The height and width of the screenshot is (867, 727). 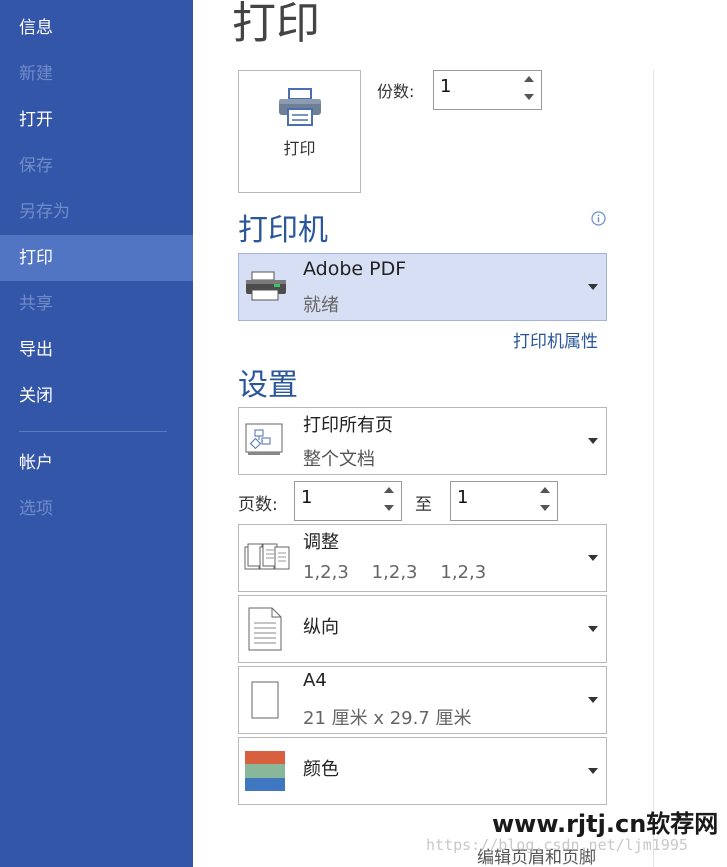 I want to click on collate-dropdown: 调整 1,2,3 1,2,3 1,2,3, so click(x=422, y=558).